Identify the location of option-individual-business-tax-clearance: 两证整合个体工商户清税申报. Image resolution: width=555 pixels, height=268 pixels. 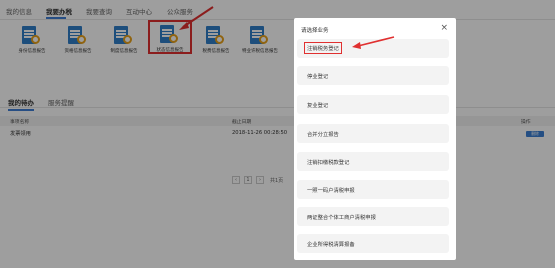
(373, 216).